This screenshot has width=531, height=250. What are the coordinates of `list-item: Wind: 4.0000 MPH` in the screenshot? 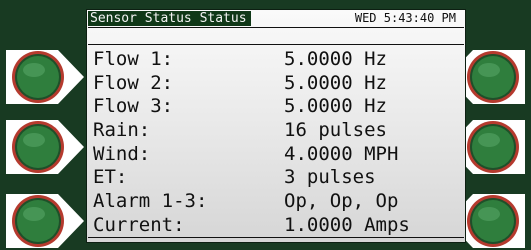 It's located at (277, 155).